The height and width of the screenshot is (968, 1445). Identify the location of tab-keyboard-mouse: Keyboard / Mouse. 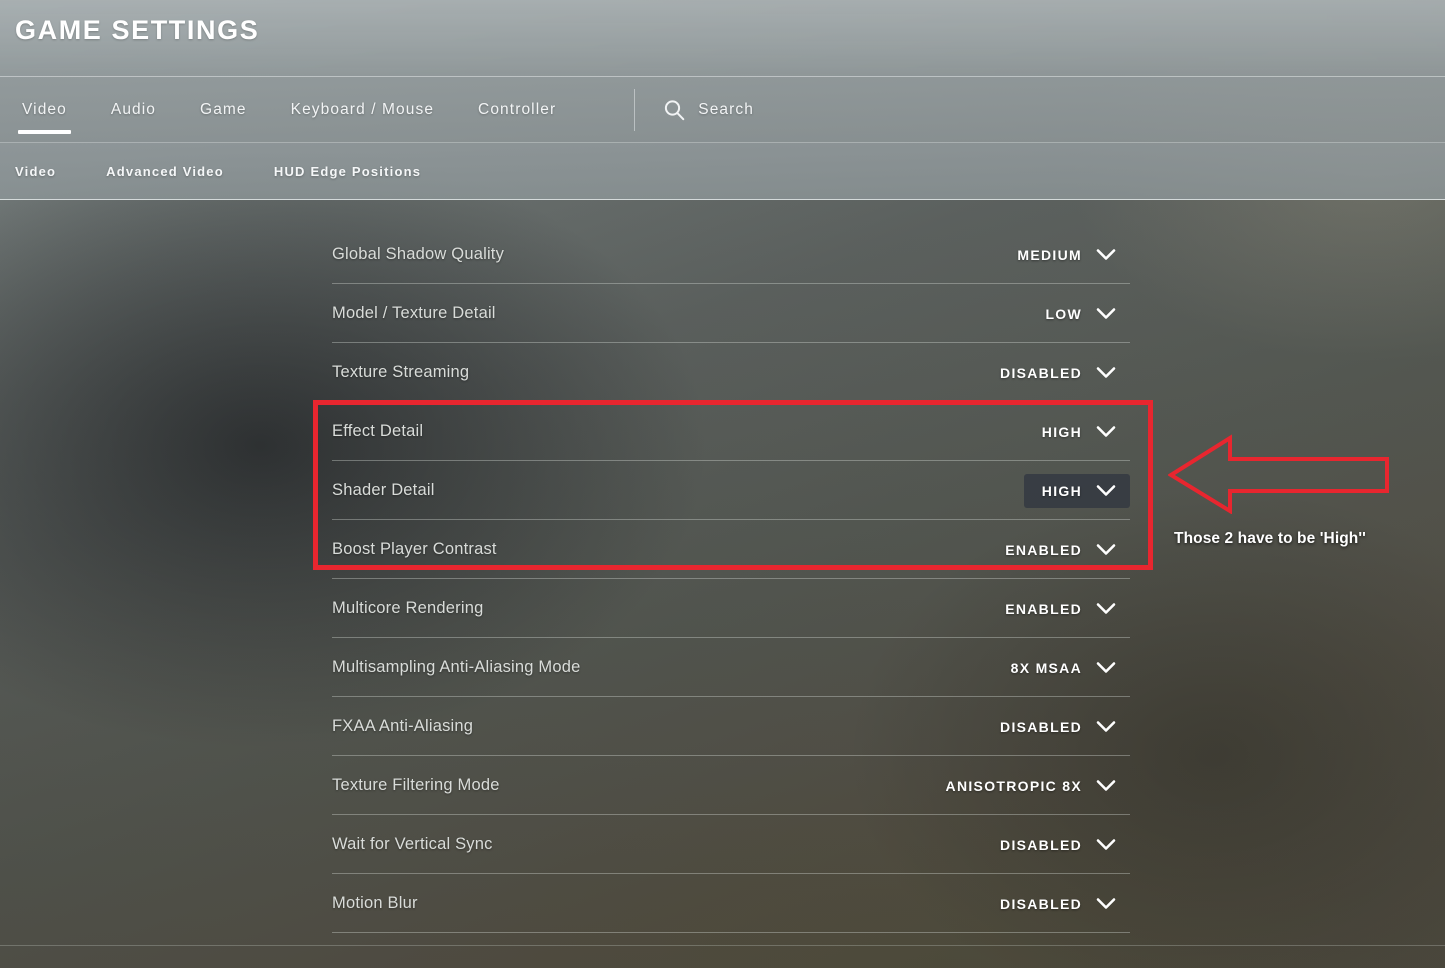
(362, 110).